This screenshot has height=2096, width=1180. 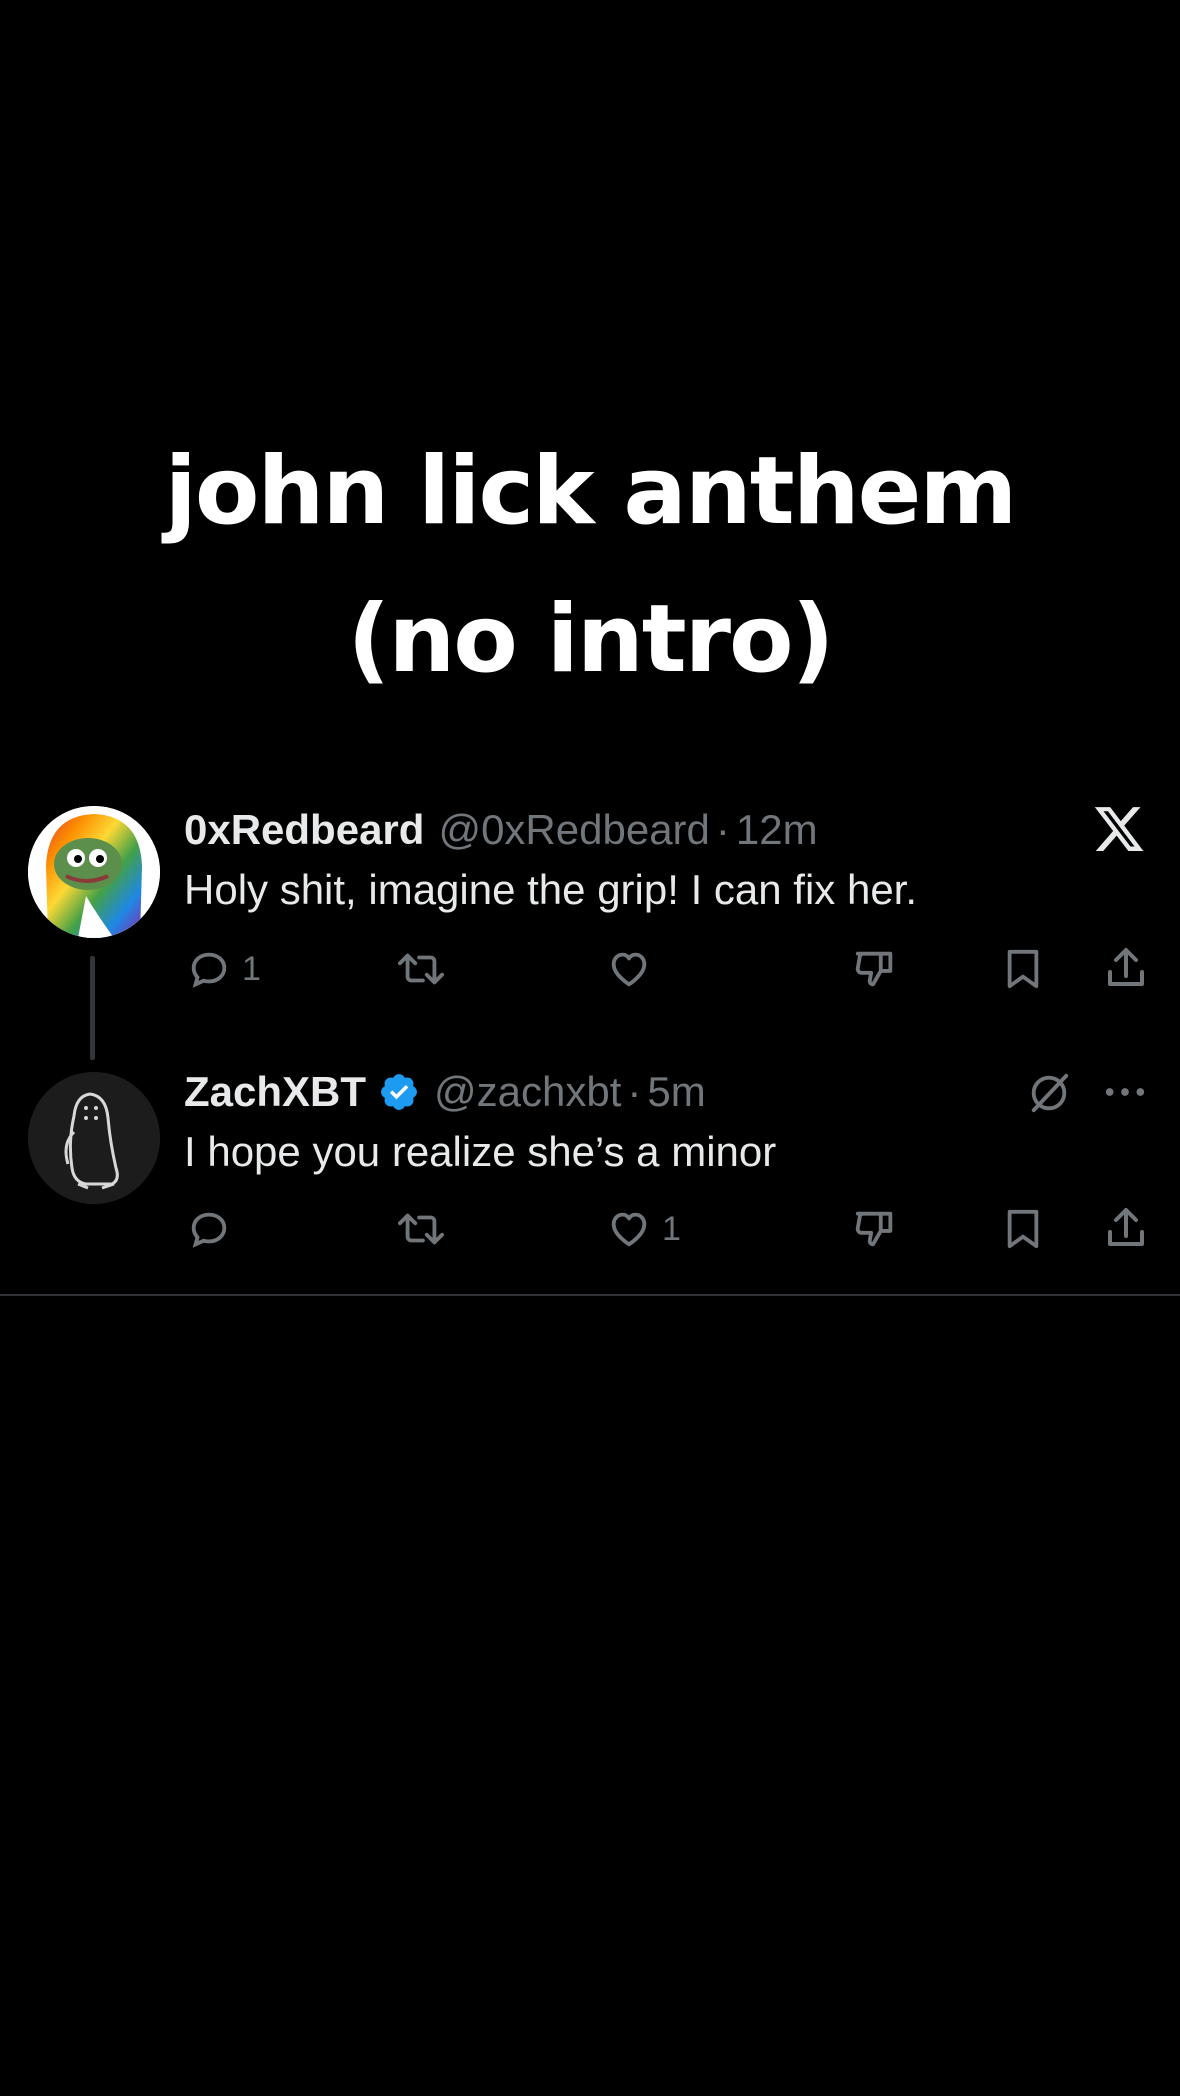 I want to click on x-logo-icon, so click(x=1119, y=831).